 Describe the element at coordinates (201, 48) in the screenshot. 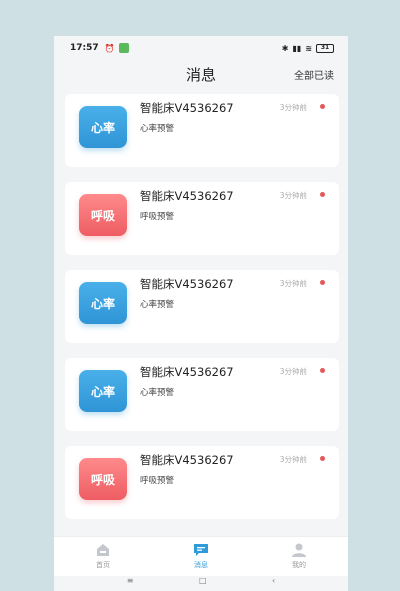

I see `status-bar: 17:57 ⏰ ✱ ▮▮ ≋ 31` at that location.